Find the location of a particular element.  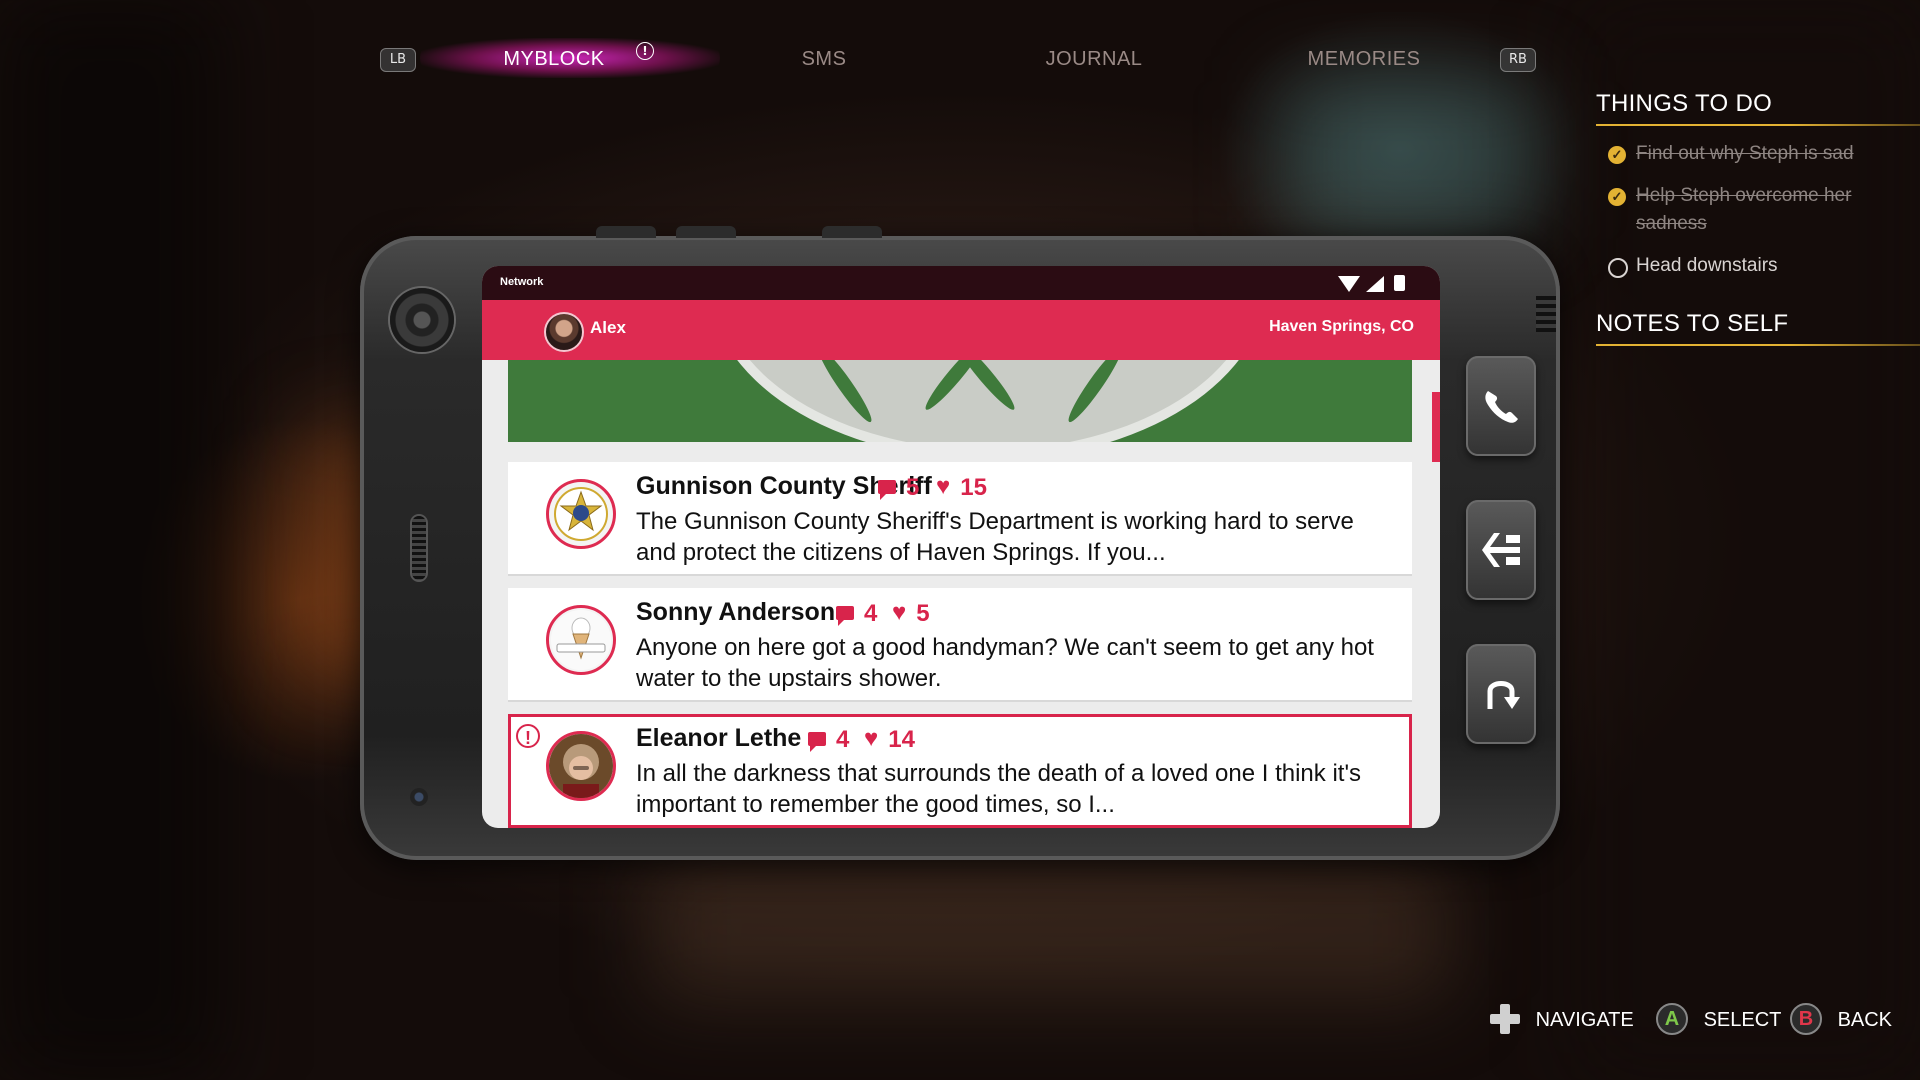

hint-navigate: NAVIGATE is located at coordinates (1562, 1020).